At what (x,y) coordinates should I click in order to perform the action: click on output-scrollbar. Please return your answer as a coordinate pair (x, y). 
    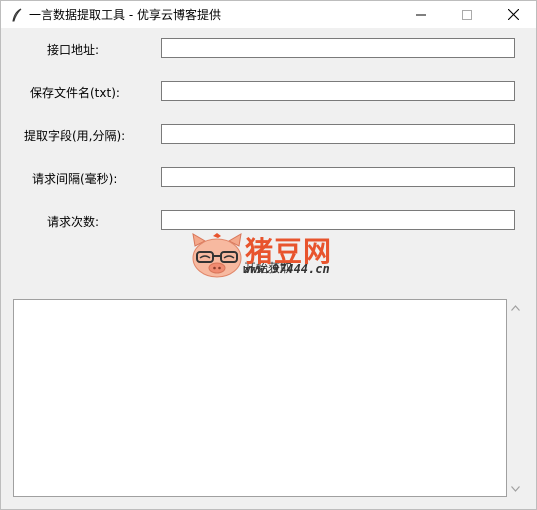
    Looking at the image, I should click on (515, 398).